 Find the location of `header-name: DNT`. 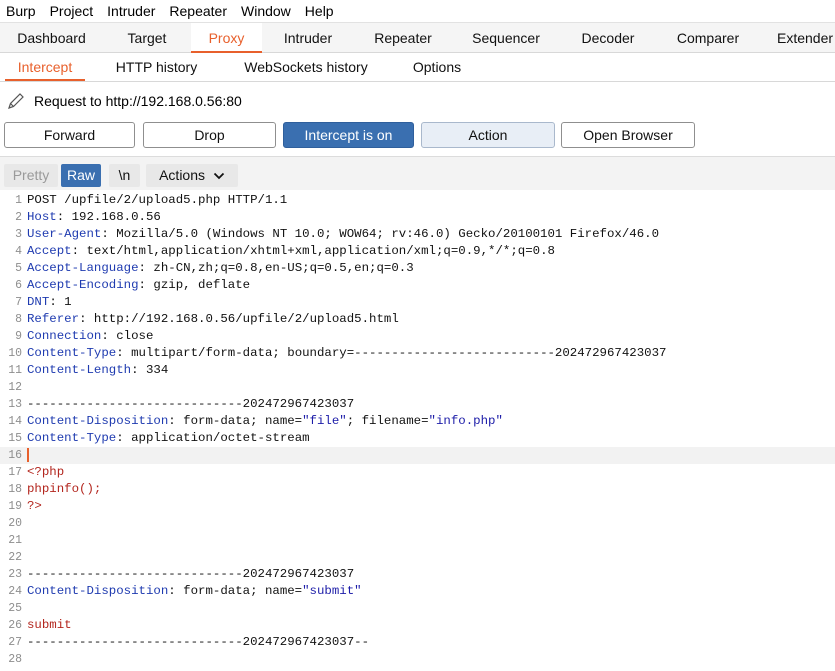

header-name: DNT is located at coordinates (38, 302).